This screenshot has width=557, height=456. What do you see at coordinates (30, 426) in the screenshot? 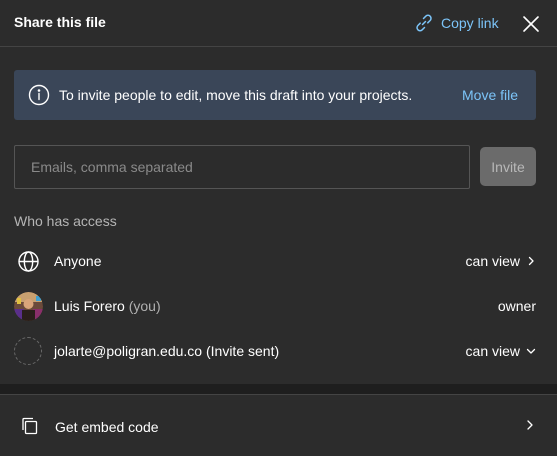
I see `embed-code-icon` at bounding box center [30, 426].